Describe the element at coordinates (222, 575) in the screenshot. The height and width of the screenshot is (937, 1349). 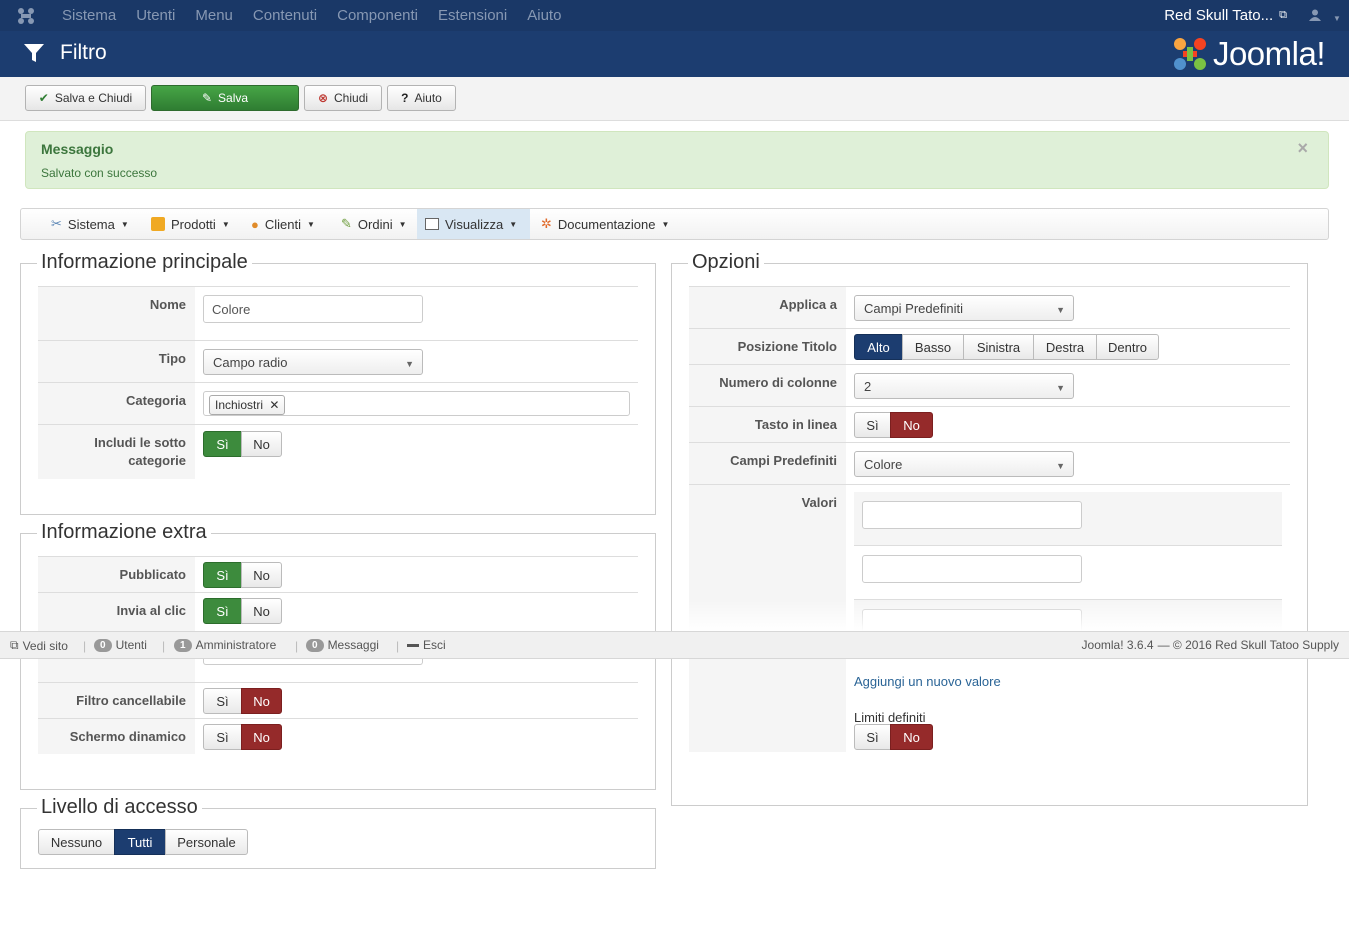
I see `published-yes: Sì` at that location.